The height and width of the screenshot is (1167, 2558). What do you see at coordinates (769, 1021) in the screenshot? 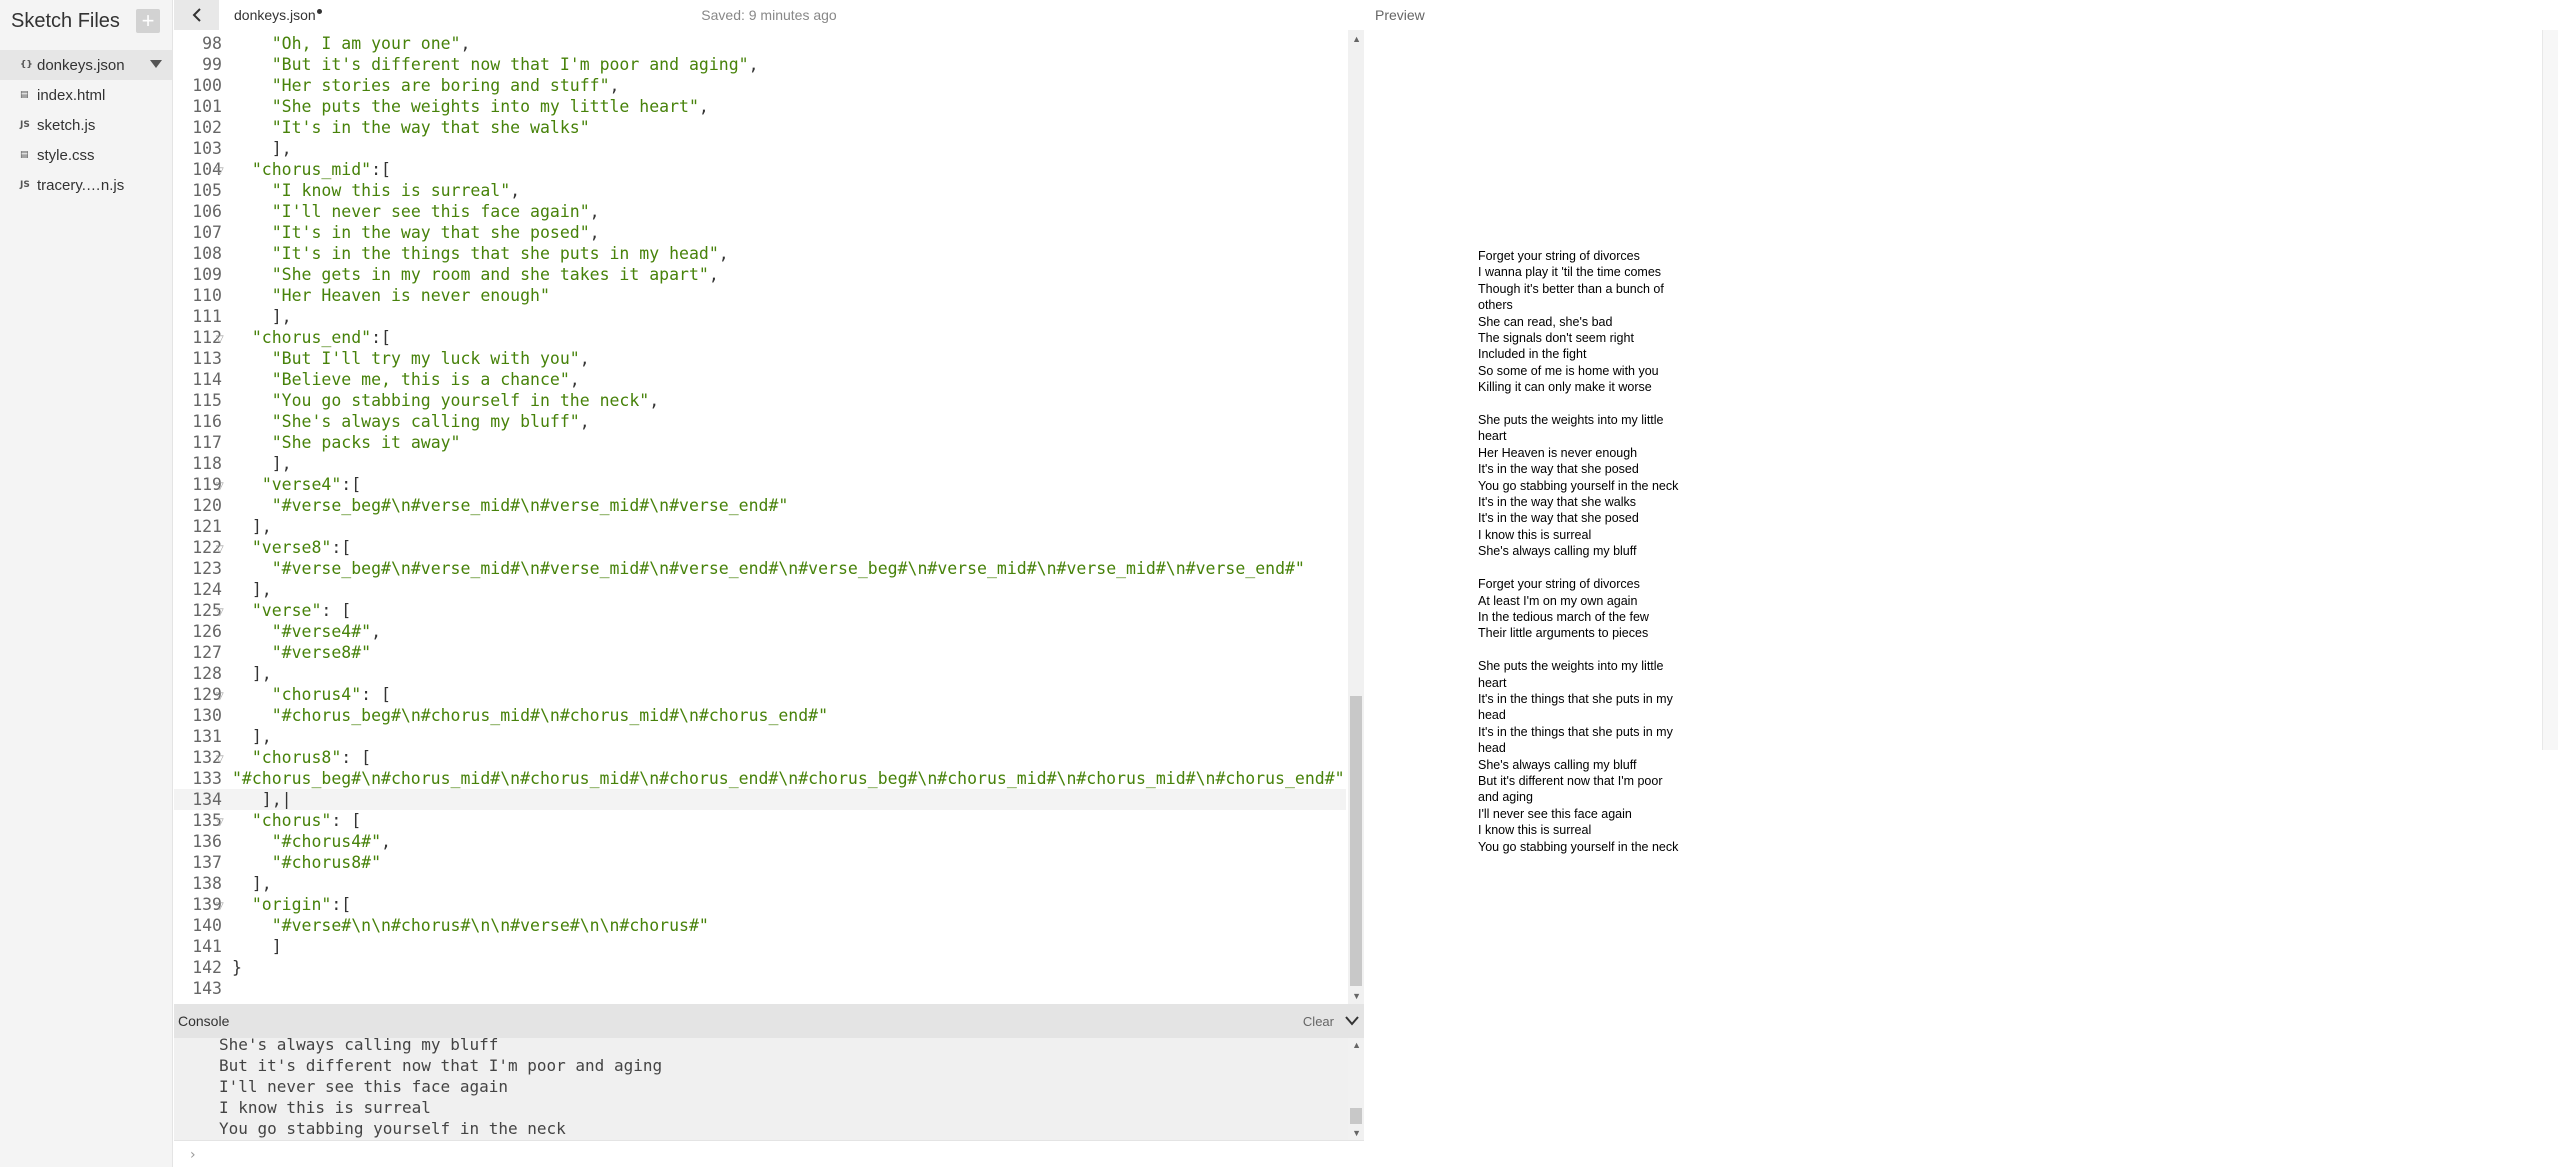
I see `console-header: Console Clear` at bounding box center [769, 1021].